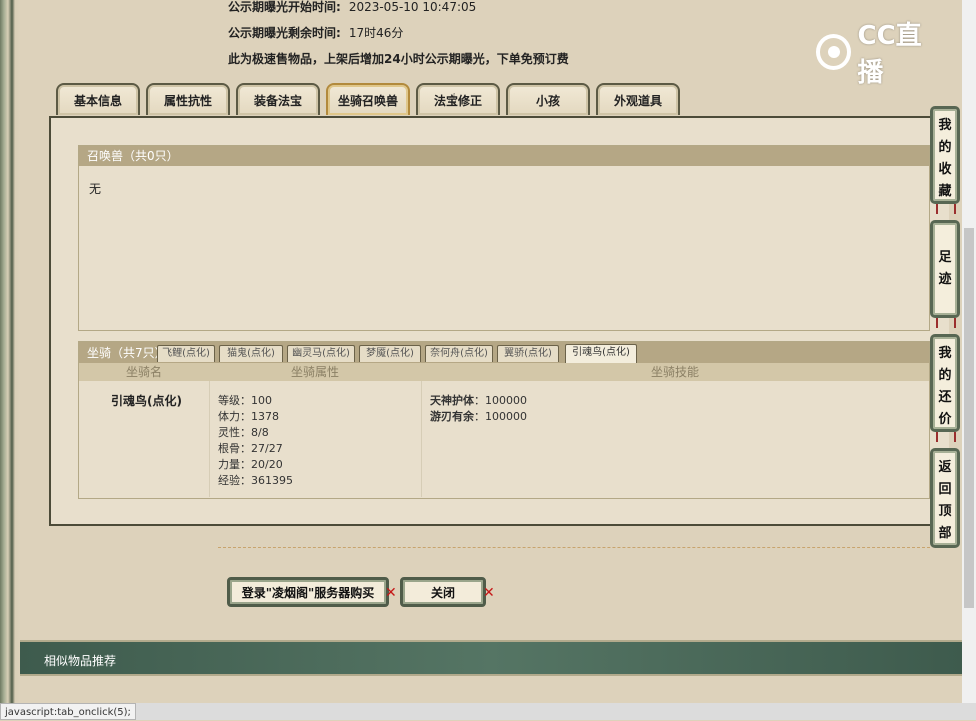 The width and height of the screenshot is (976, 721). I want to click on scrollbar-thumb, so click(969, 418).